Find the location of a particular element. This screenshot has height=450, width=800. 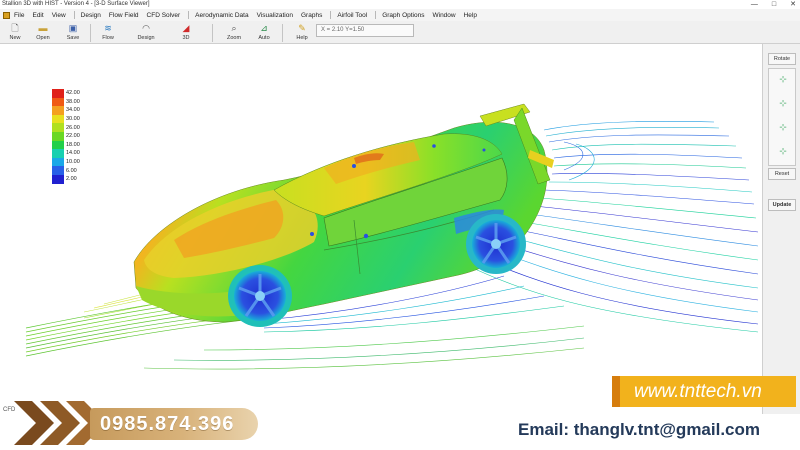

menu-visualization: Visualization is located at coordinates (275, 15).